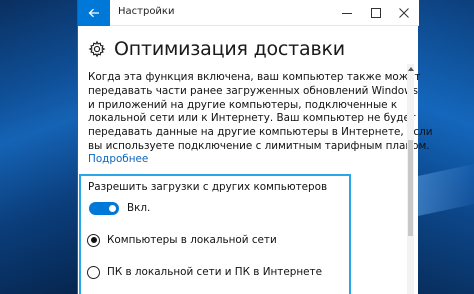  Describe the element at coordinates (248, 13) in the screenshot. I see `title-bar: Настройки` at that location.